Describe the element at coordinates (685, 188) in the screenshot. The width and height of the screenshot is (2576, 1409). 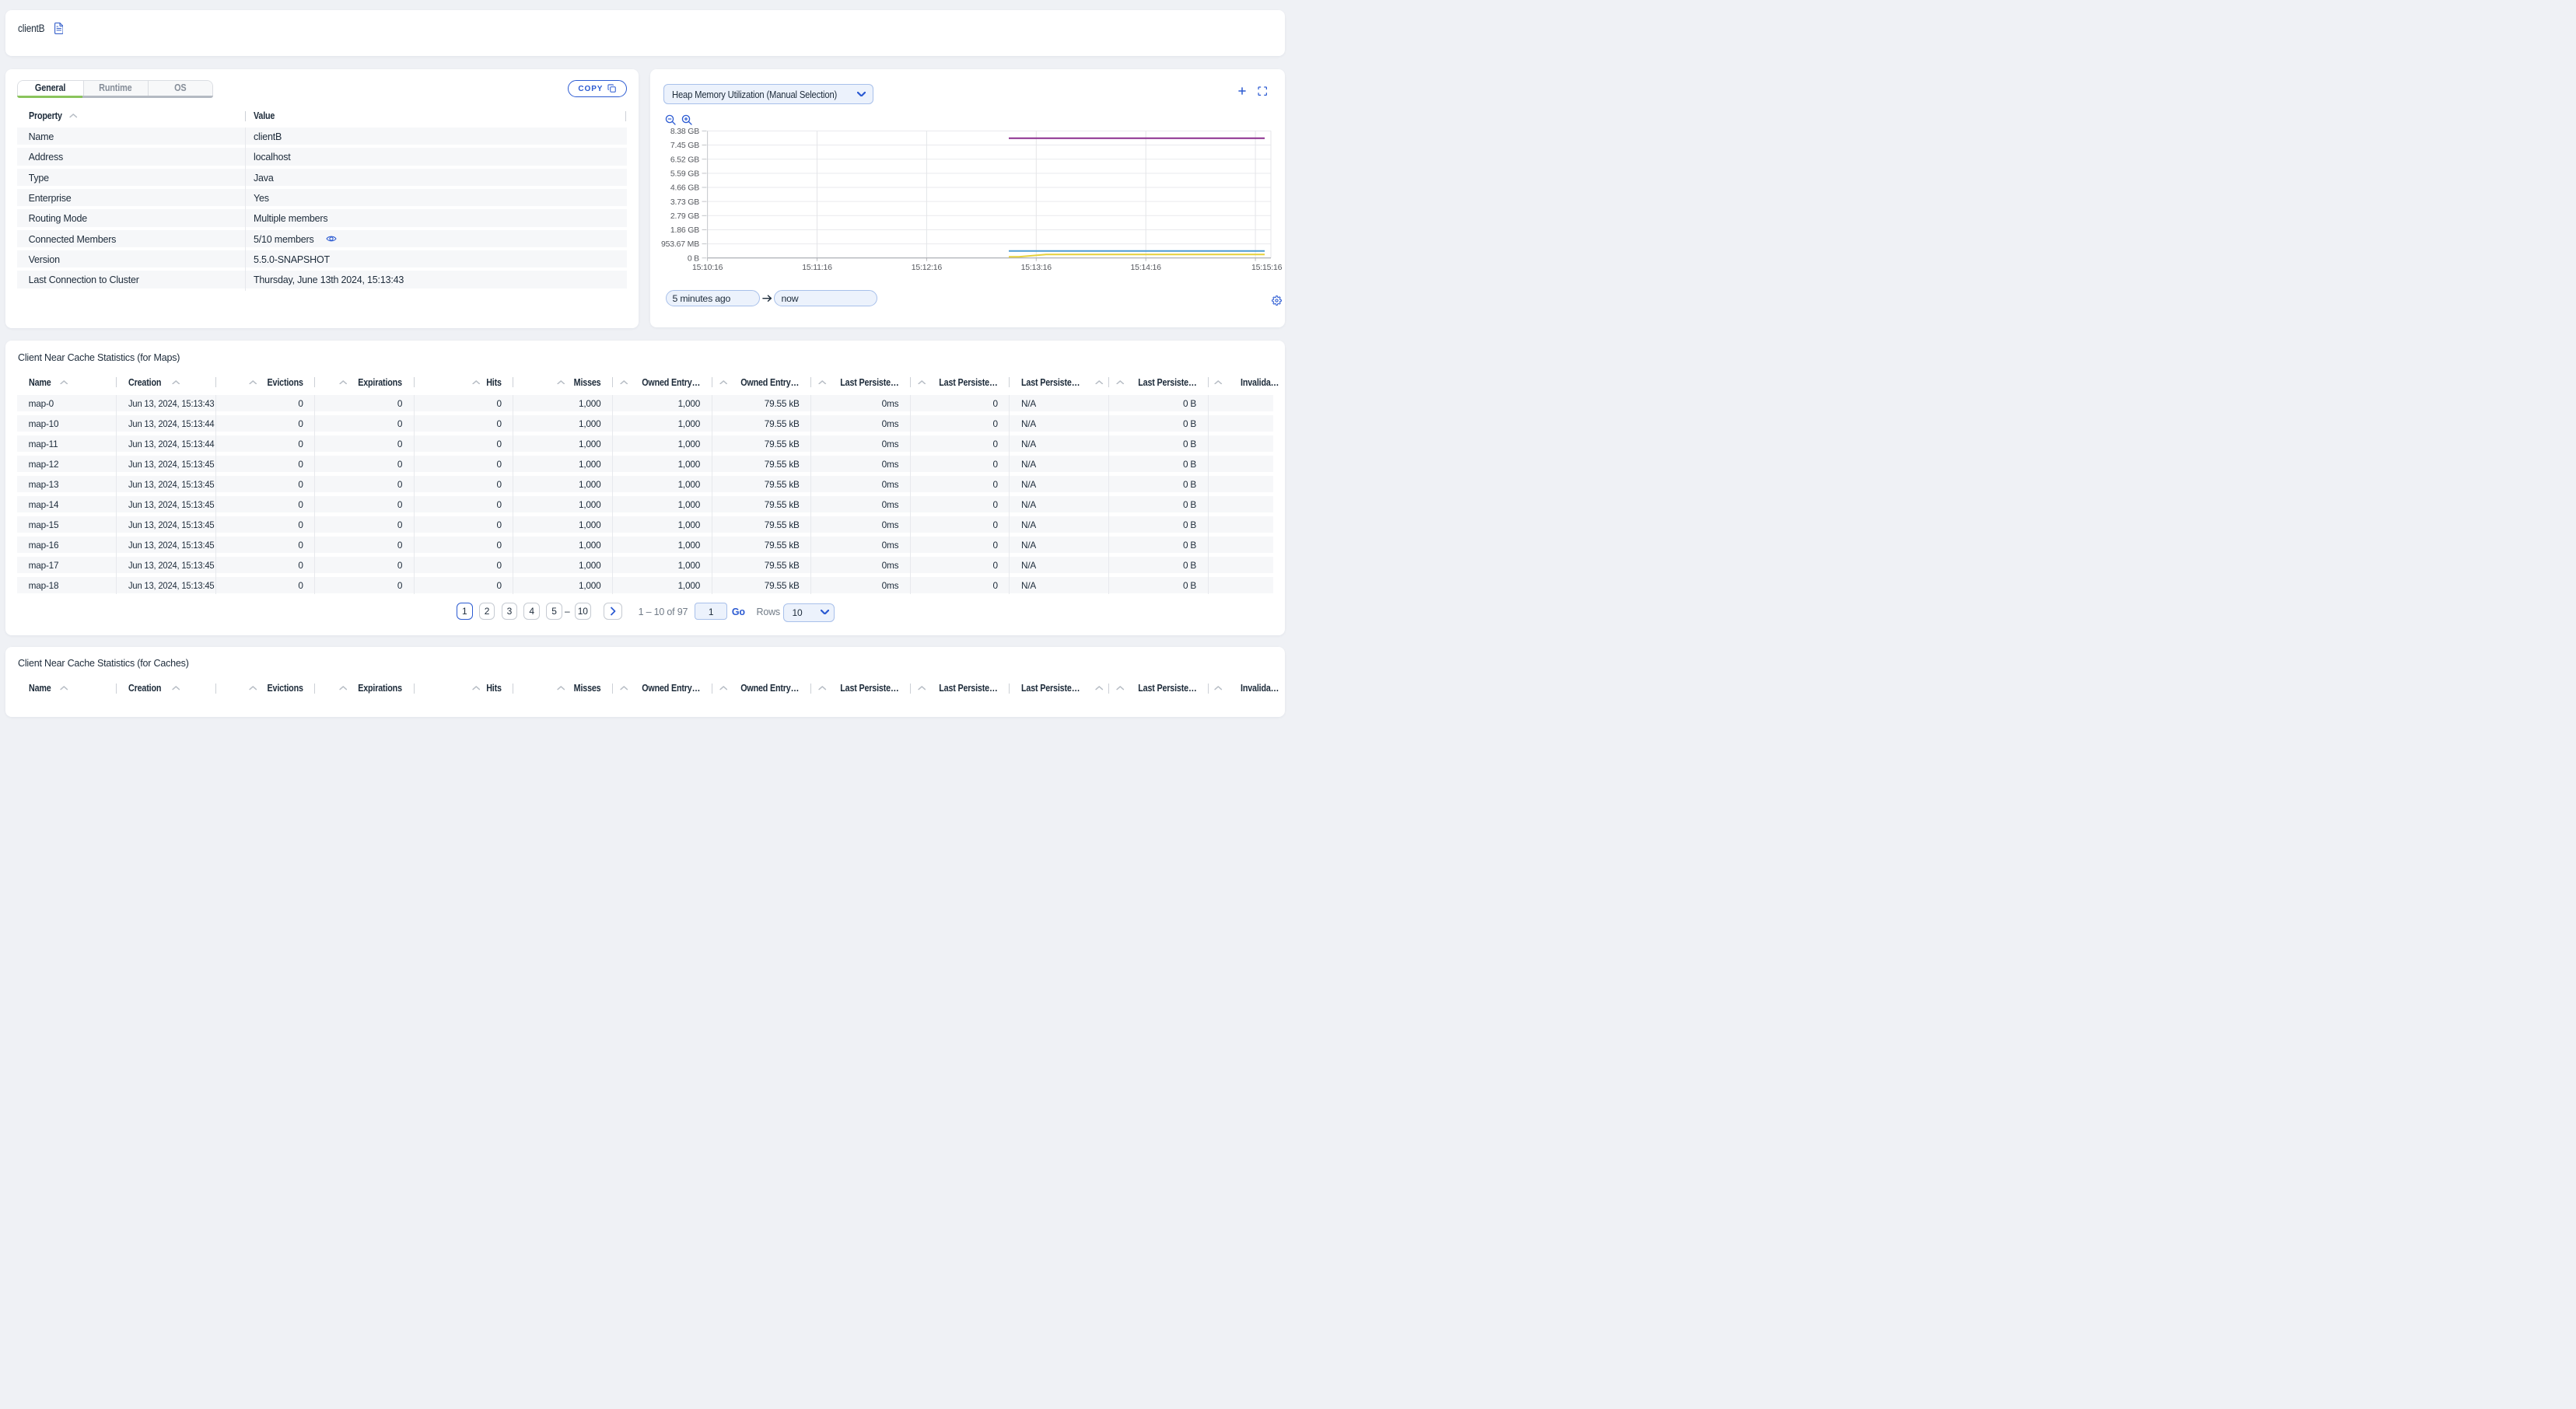
I see `svg-text: 4.66 GB` at that location.